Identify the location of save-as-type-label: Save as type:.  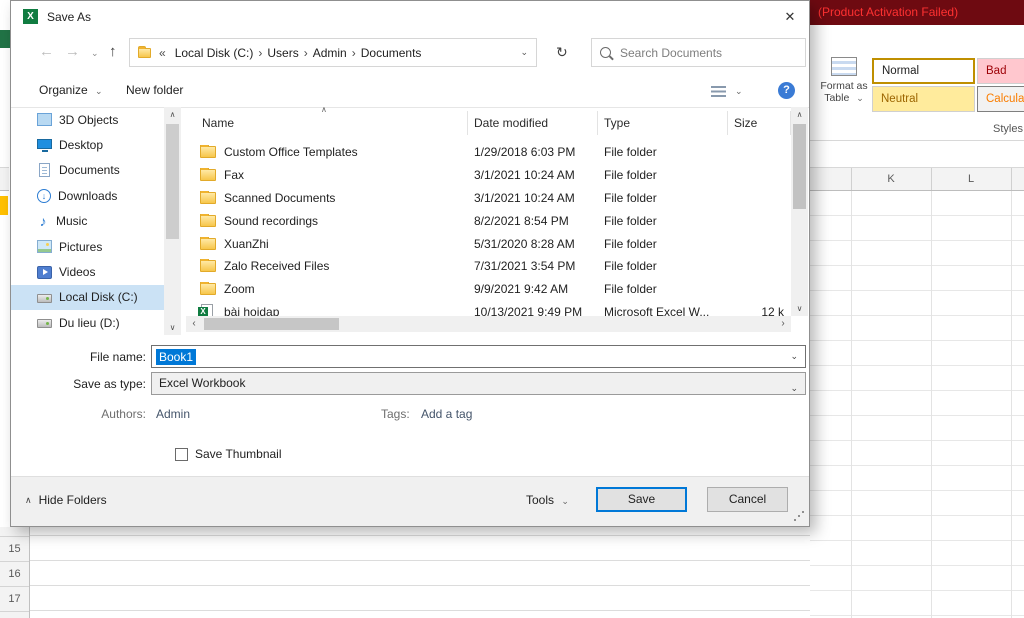
(109, 384).